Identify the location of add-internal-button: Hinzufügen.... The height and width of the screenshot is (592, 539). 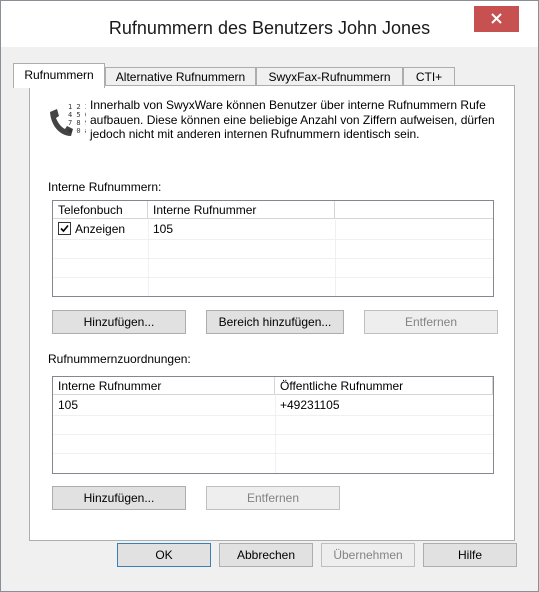
(119, 322).